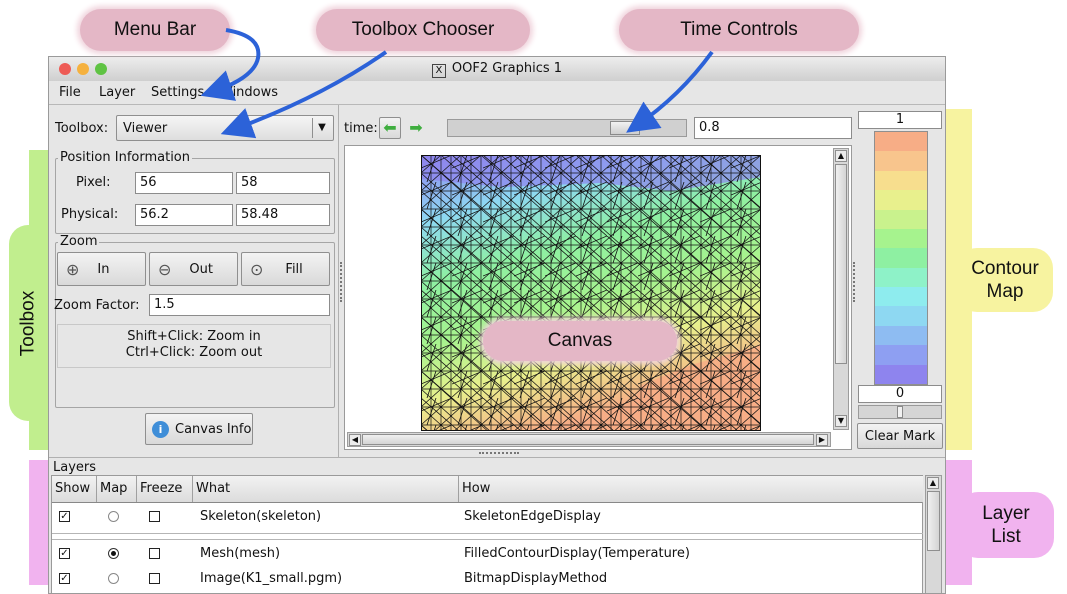  Describe the element at coordinates (194, 336) in the screenshot. I see `zoom-hint-line1: Shift+Click: Zoom in` at that location.